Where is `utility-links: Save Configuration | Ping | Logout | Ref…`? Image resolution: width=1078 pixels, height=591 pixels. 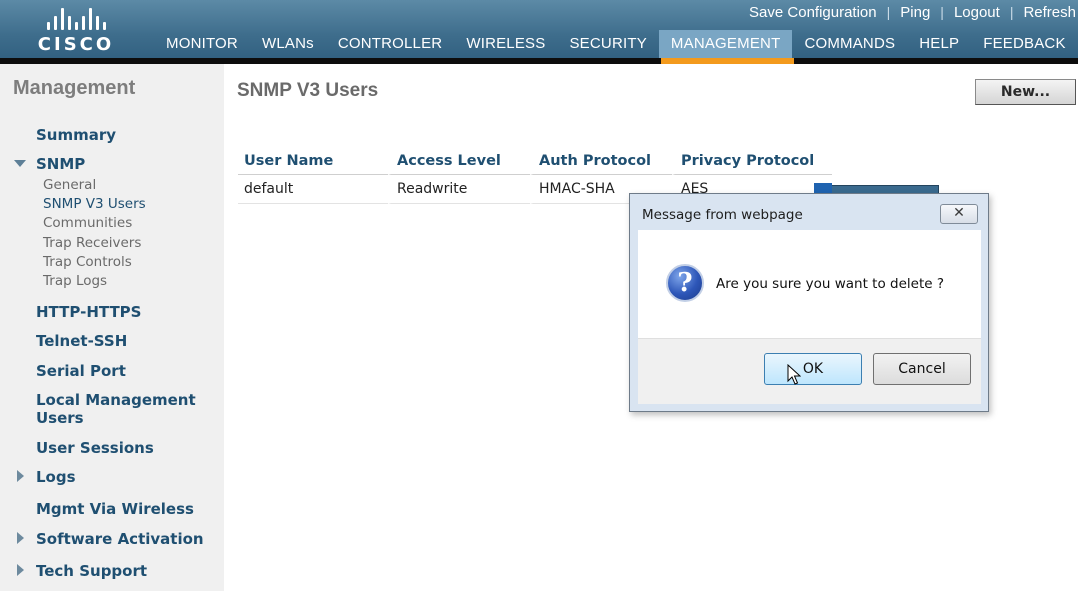 utility-links: Save Configuration | Ping | Logout | Ref… is located at coordinates (912, 12).